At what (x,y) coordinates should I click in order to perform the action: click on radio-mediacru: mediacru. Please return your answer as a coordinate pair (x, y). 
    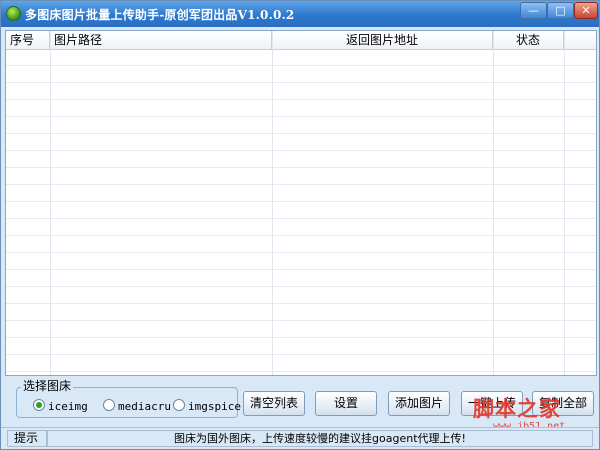
    Looking at the image, I should click on (137, 406).